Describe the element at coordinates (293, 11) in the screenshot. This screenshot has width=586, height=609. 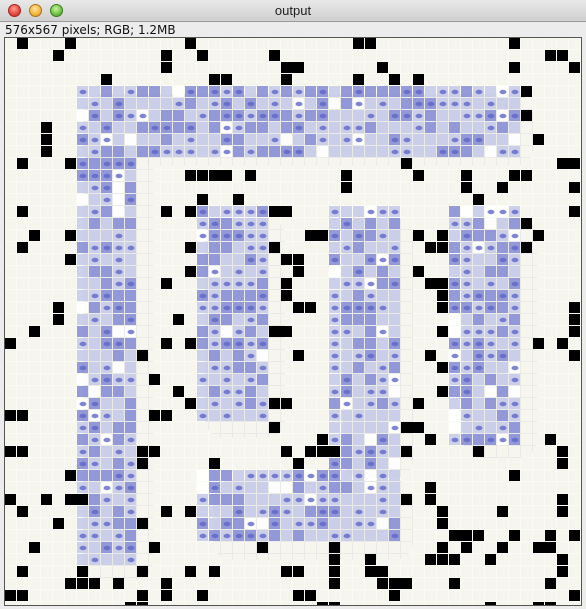
I see `title-bar: output` at that location.